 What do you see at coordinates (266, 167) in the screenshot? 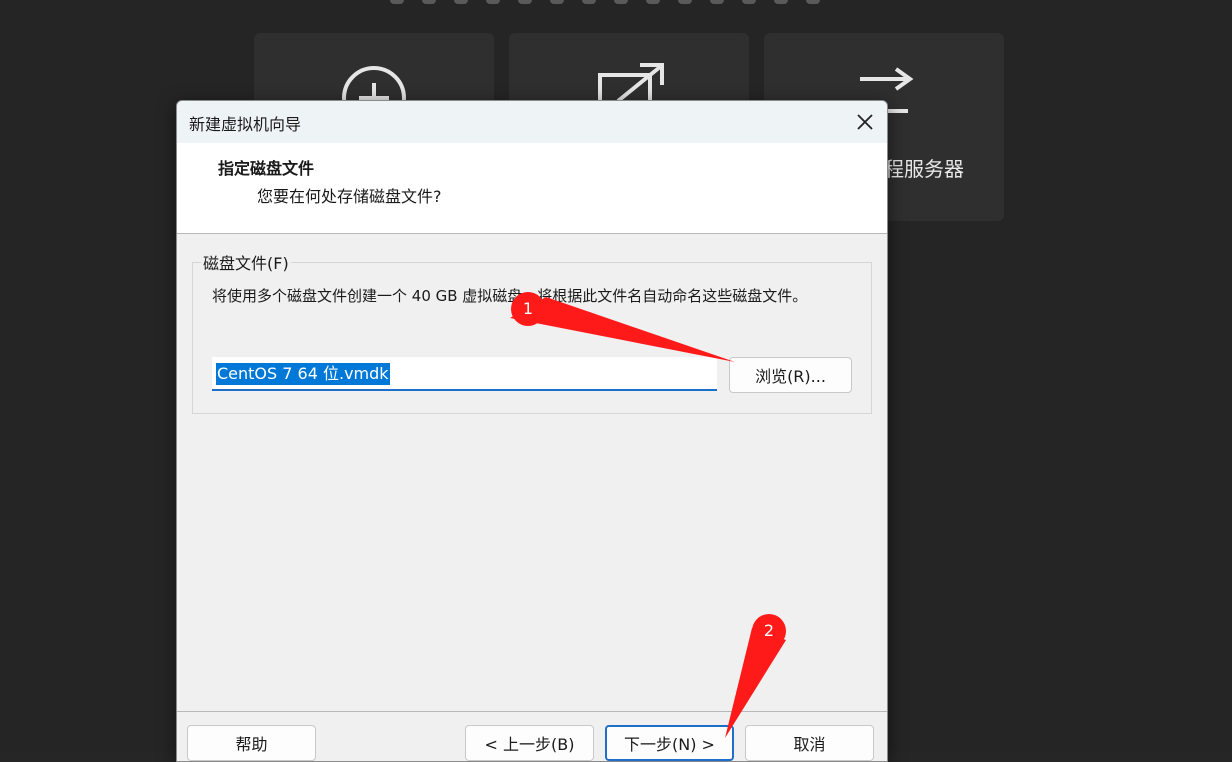
I see `step-title: 指定磁盘文件` at bounding box center [266, 167].